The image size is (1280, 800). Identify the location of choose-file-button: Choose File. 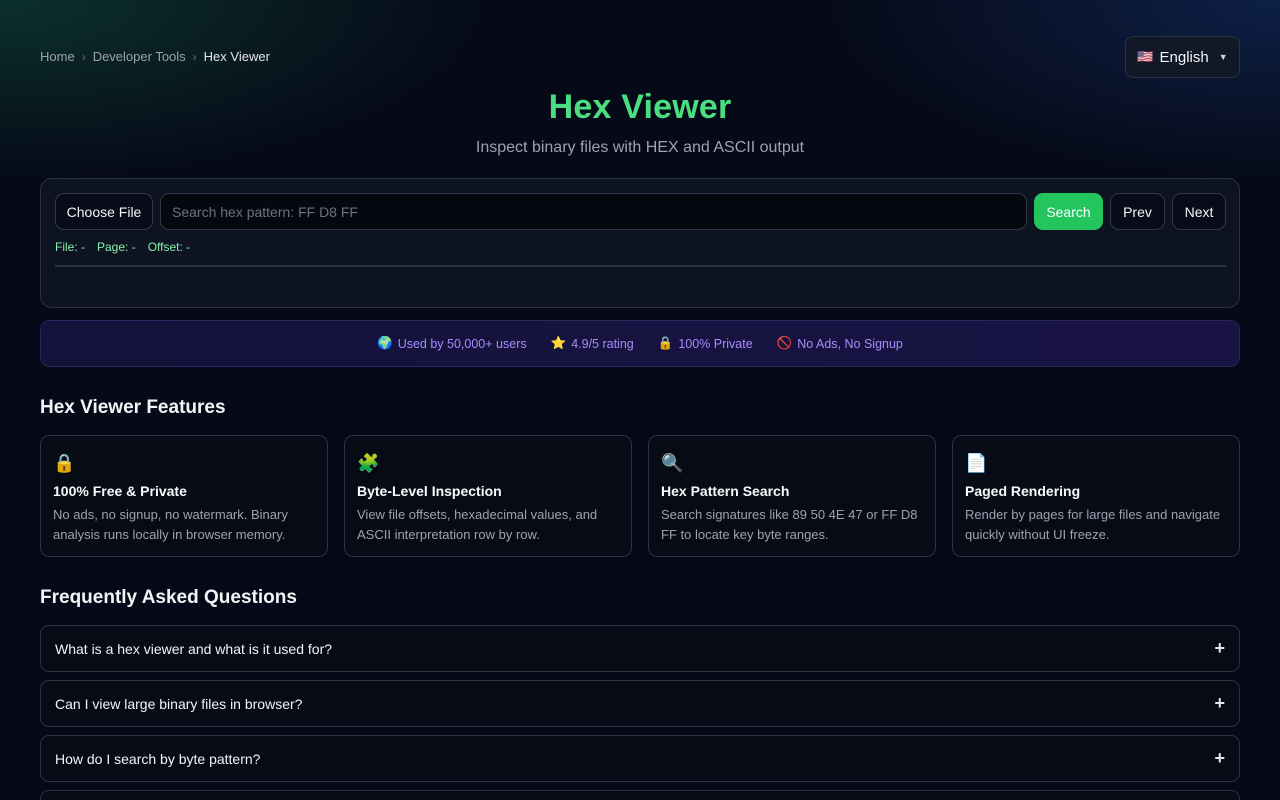
(104, 211).